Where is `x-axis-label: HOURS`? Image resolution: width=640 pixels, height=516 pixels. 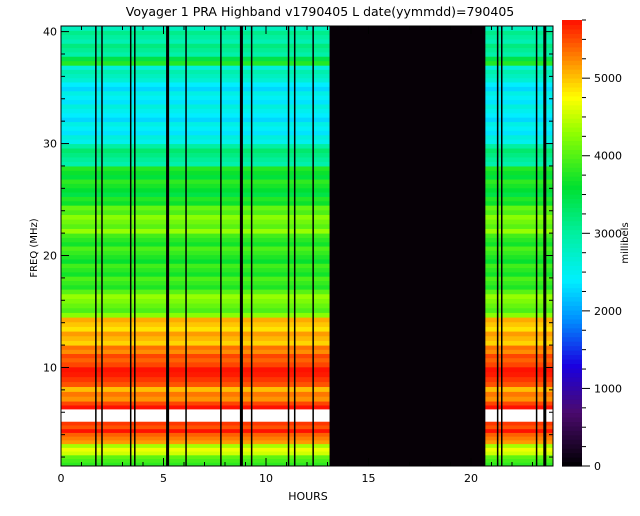 x-axis-label: HOURS is located at coordinates (308, 496).